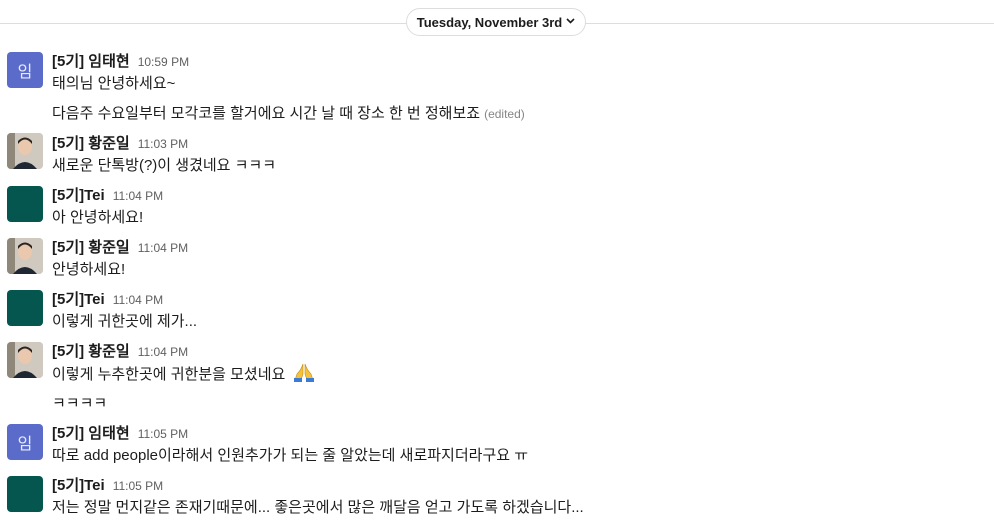 The image size is (994, 522). I want to click on message-author: [5기] 임태현 11:05 PM, so click(120, 432).